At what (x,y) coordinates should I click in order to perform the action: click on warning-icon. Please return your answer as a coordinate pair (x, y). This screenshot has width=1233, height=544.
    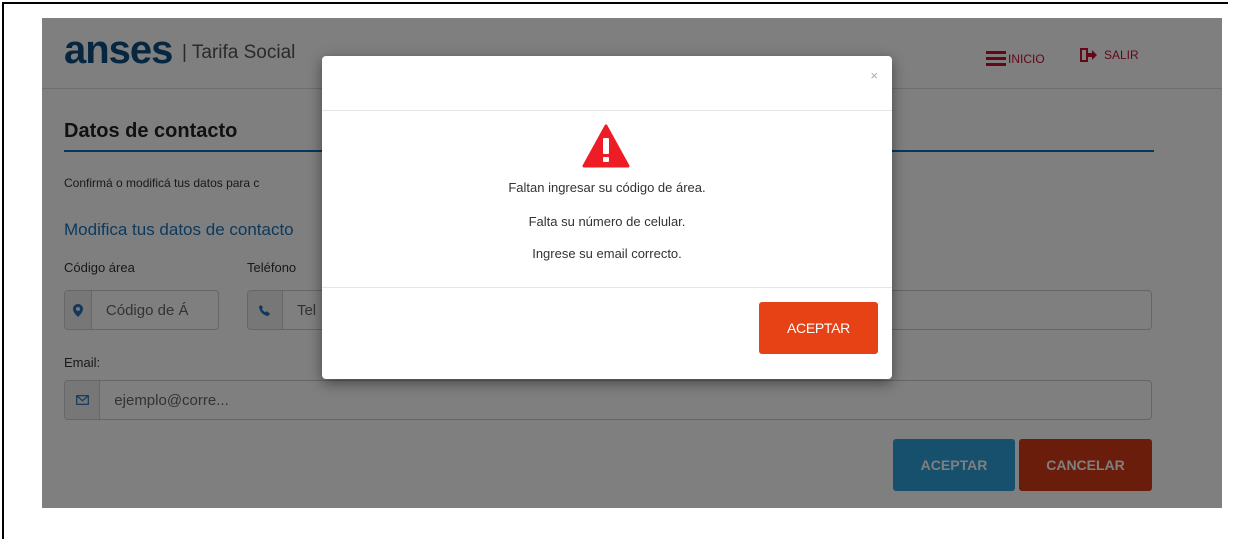
    Looking at the image, I should click on (606, 146).